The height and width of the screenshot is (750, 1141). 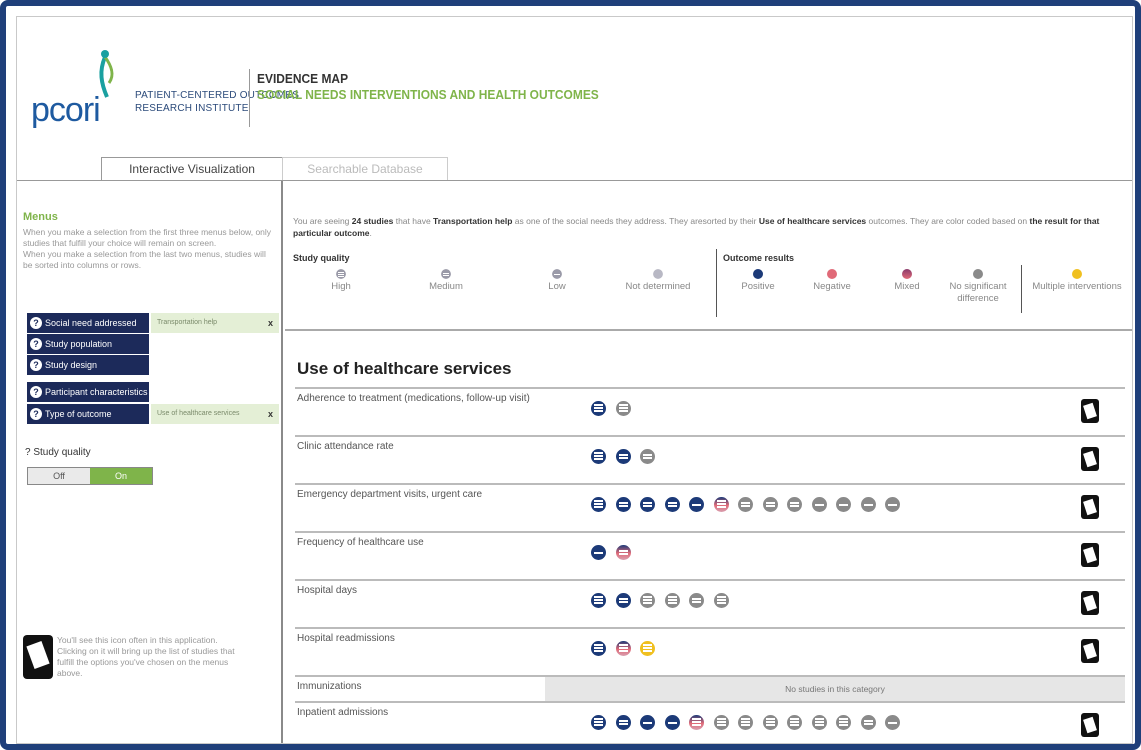 What do you see at coordinates (341, 281) in the screenshot?
I see `legend-quality-high: High` at bounding box center [341, 281].